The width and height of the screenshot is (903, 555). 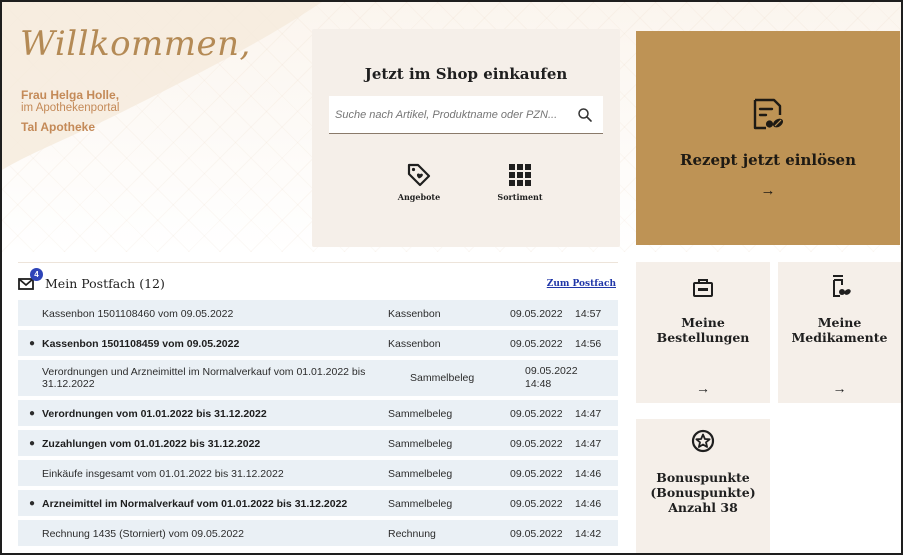 What do you see at coordinates (703, 492) in the screenshot?
I see `bonus-label-line2: (Bonuspunkte)` at bounding box center [703, 492].